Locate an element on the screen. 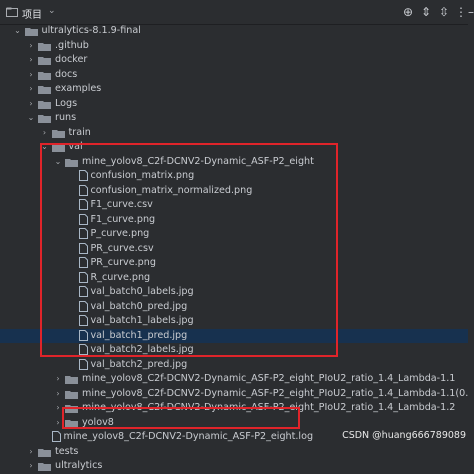 This screenshot has height=474, width=474. tree-file-row: val_batch0_pred.jpg is located at coordinates (237, 307).